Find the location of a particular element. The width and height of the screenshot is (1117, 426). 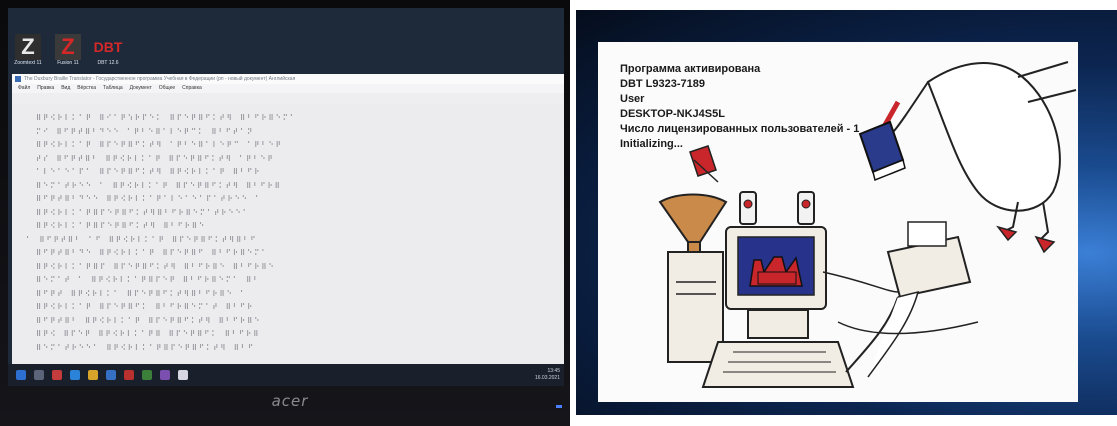

explorer-icon is located at coordinates (93, 375).